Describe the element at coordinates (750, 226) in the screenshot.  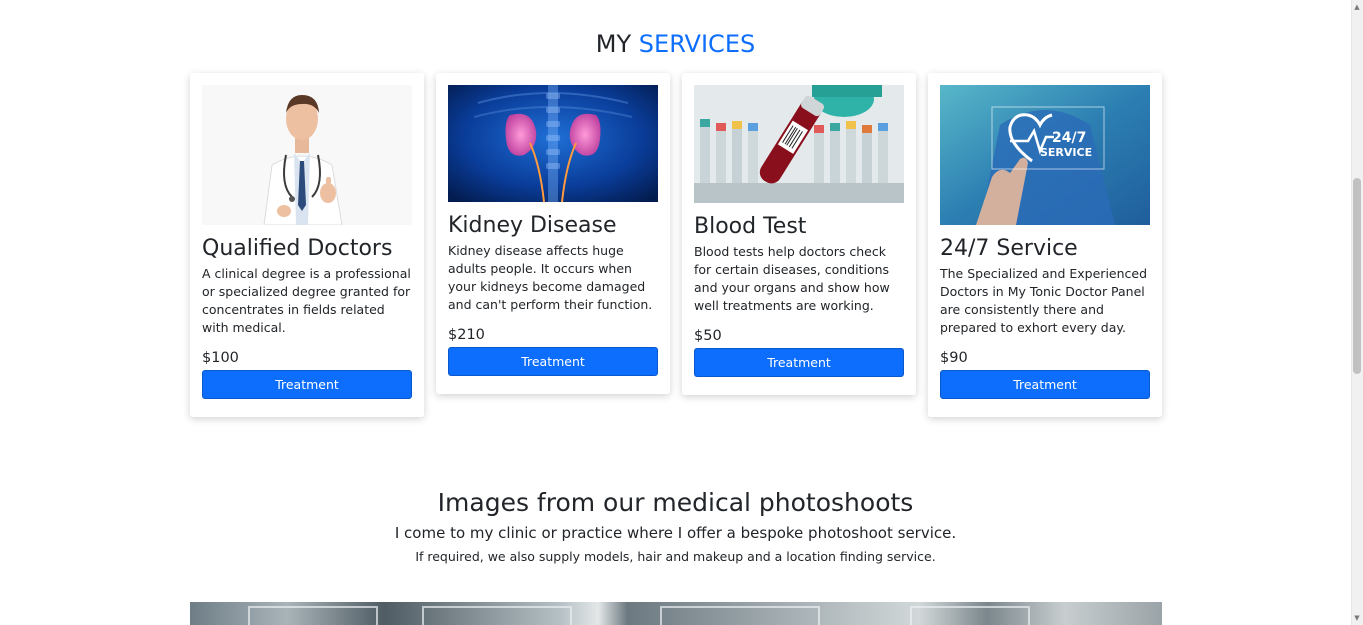
I see `card-title: Blood Test` at that location.